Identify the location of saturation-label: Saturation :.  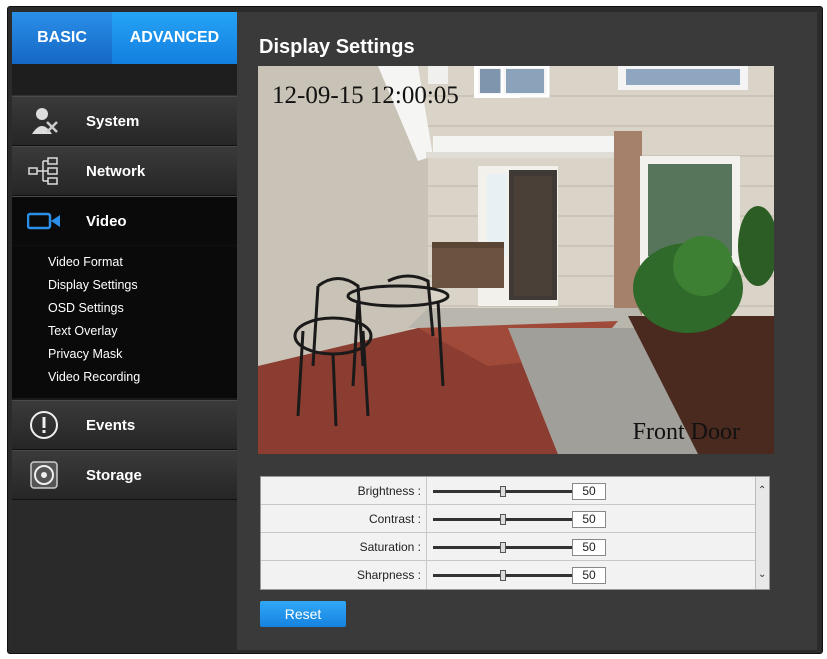
(390, 547).